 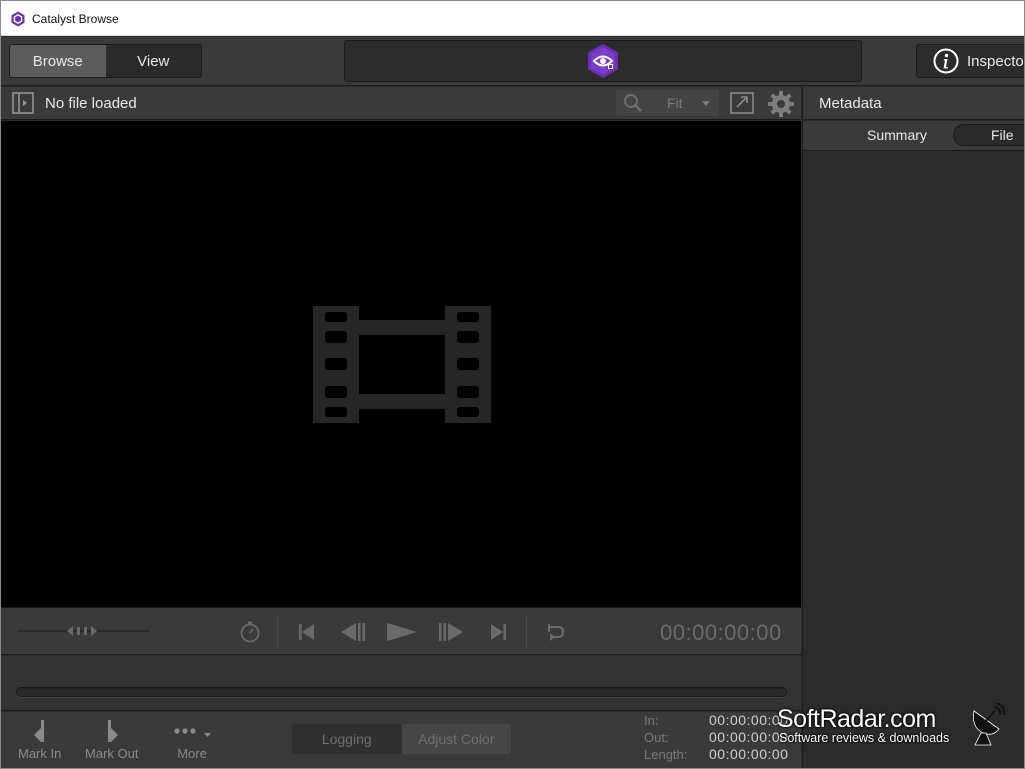 I want to click on zoom-value: Fit, so click(x=675, y=103).